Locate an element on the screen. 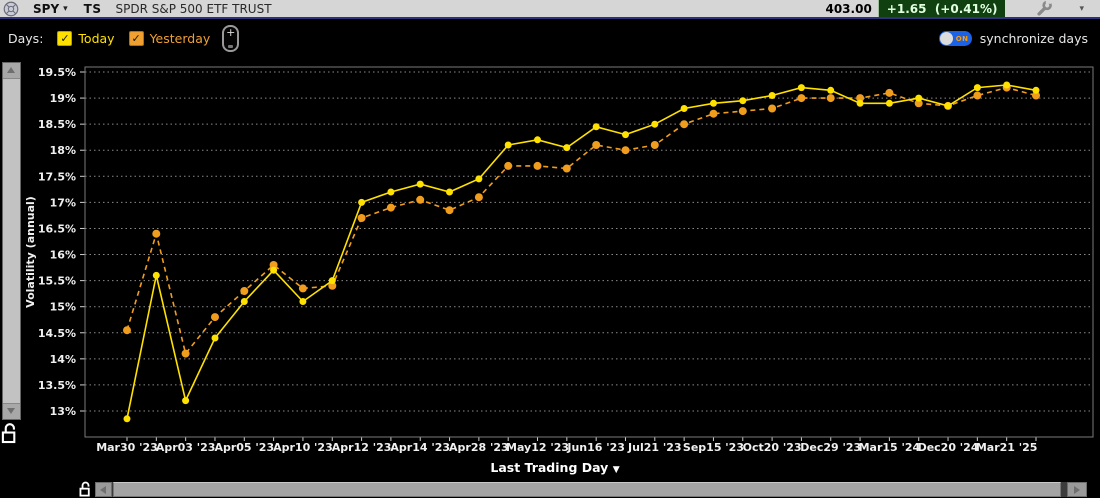  y-tick-label: 15.5% is located at coordinates (57, 281).